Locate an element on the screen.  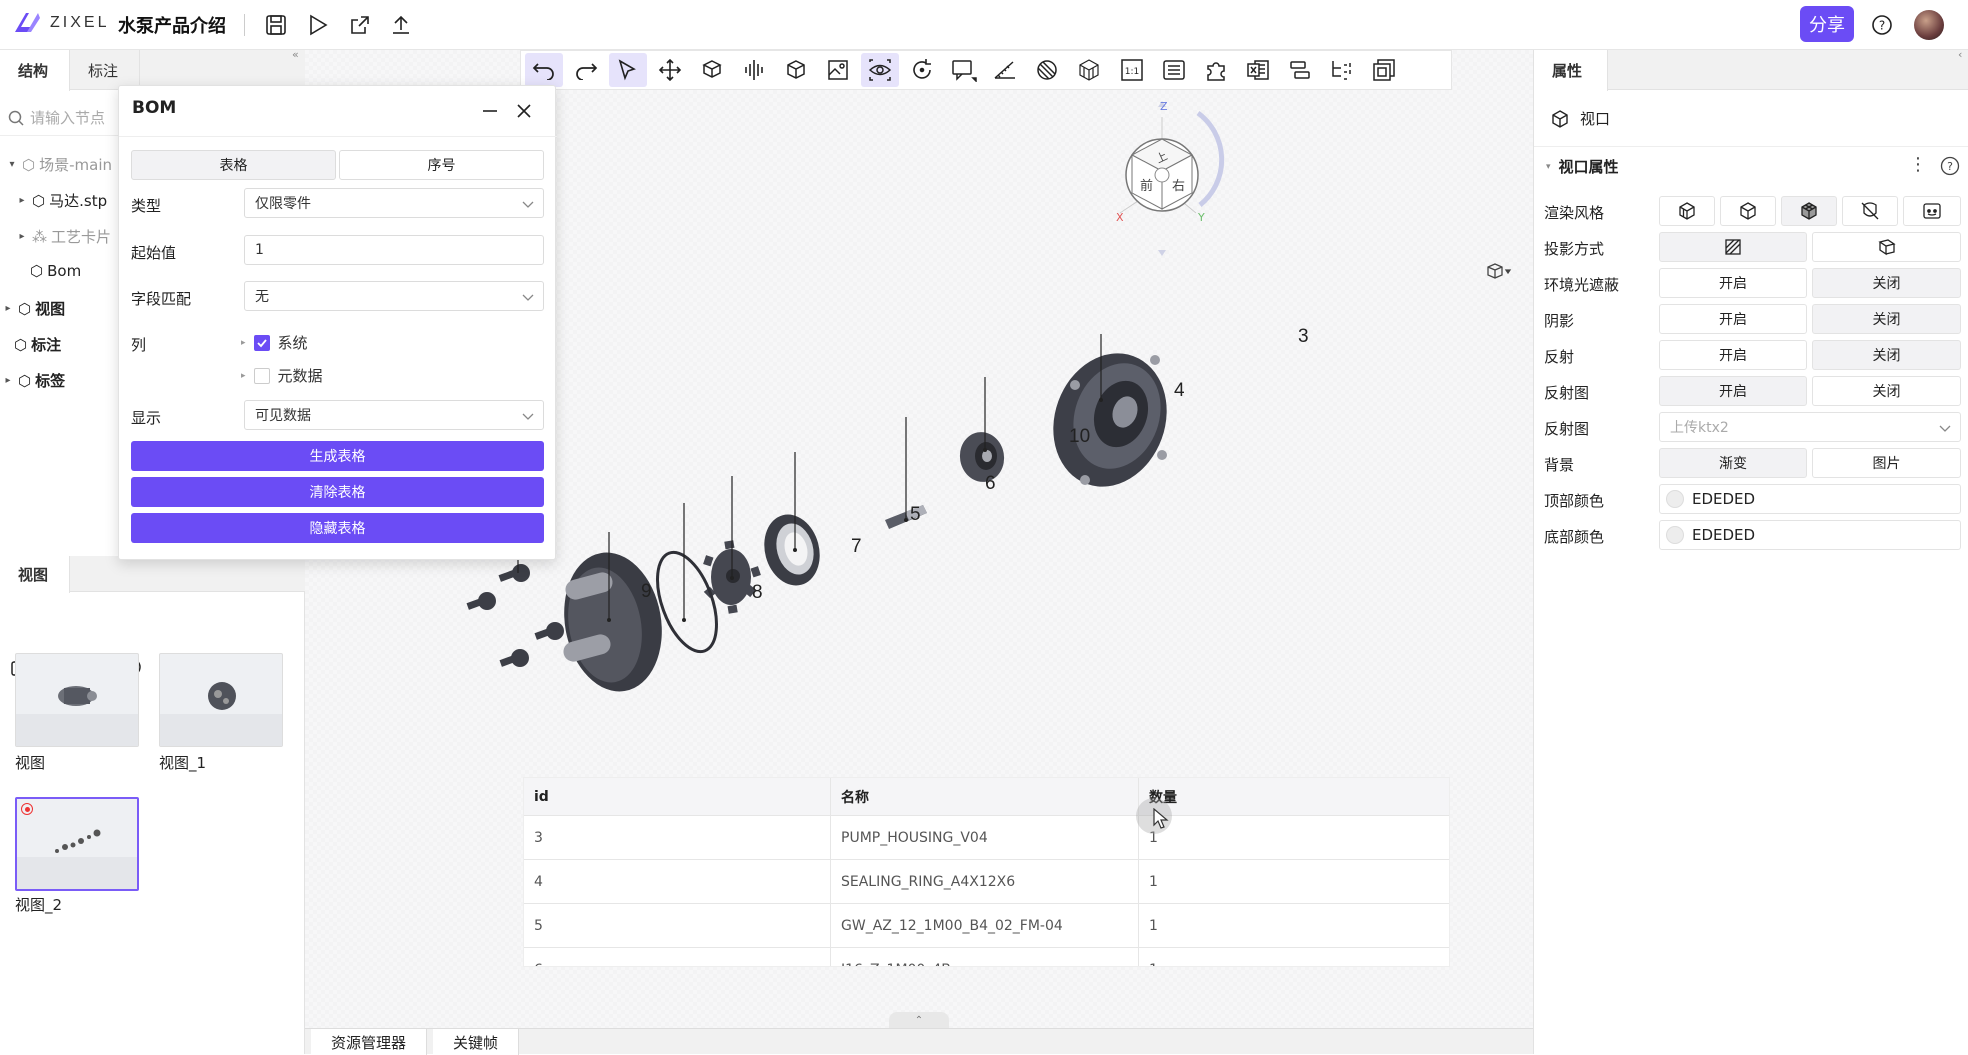
export-link-icon is located at coordinates (360, 25).